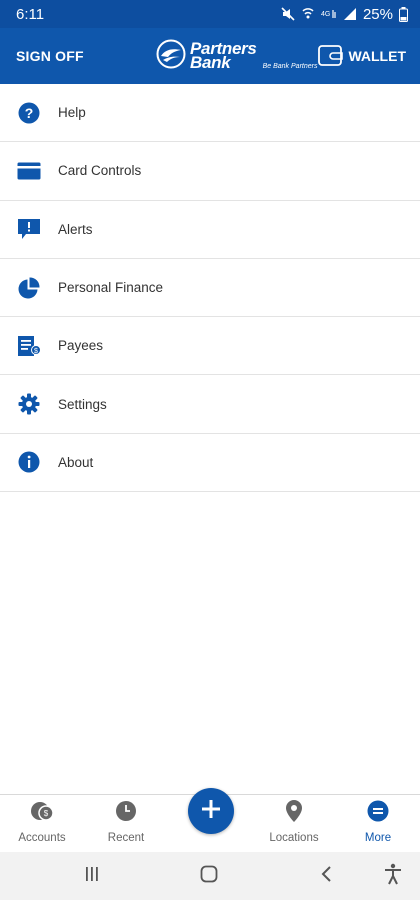  I want to click on logo-tagline: Be Bank Partners, so click(290, 66).